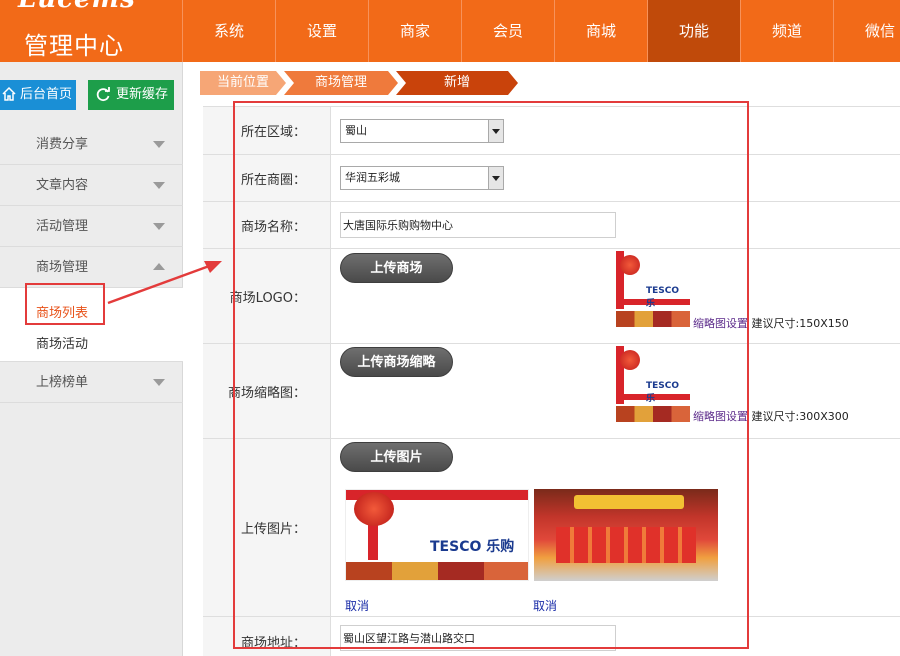 The width and height of the screenshot is (900, 656). I want to click on home-button-label: 后台首页, so click(46, 94).